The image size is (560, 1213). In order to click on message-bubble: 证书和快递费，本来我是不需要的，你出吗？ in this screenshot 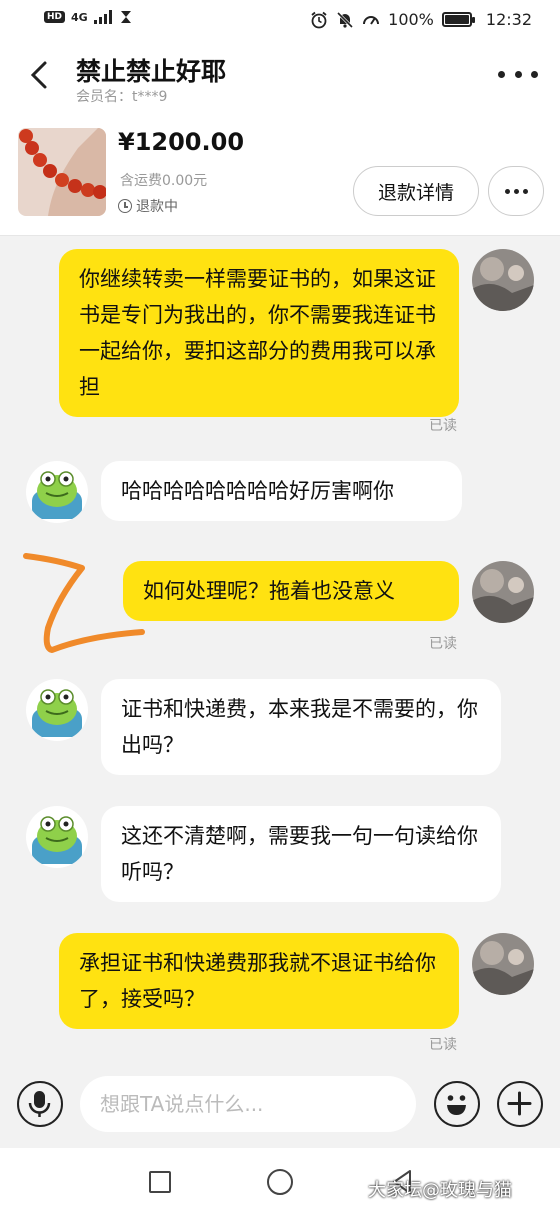, I will do `click(301, 727)`.